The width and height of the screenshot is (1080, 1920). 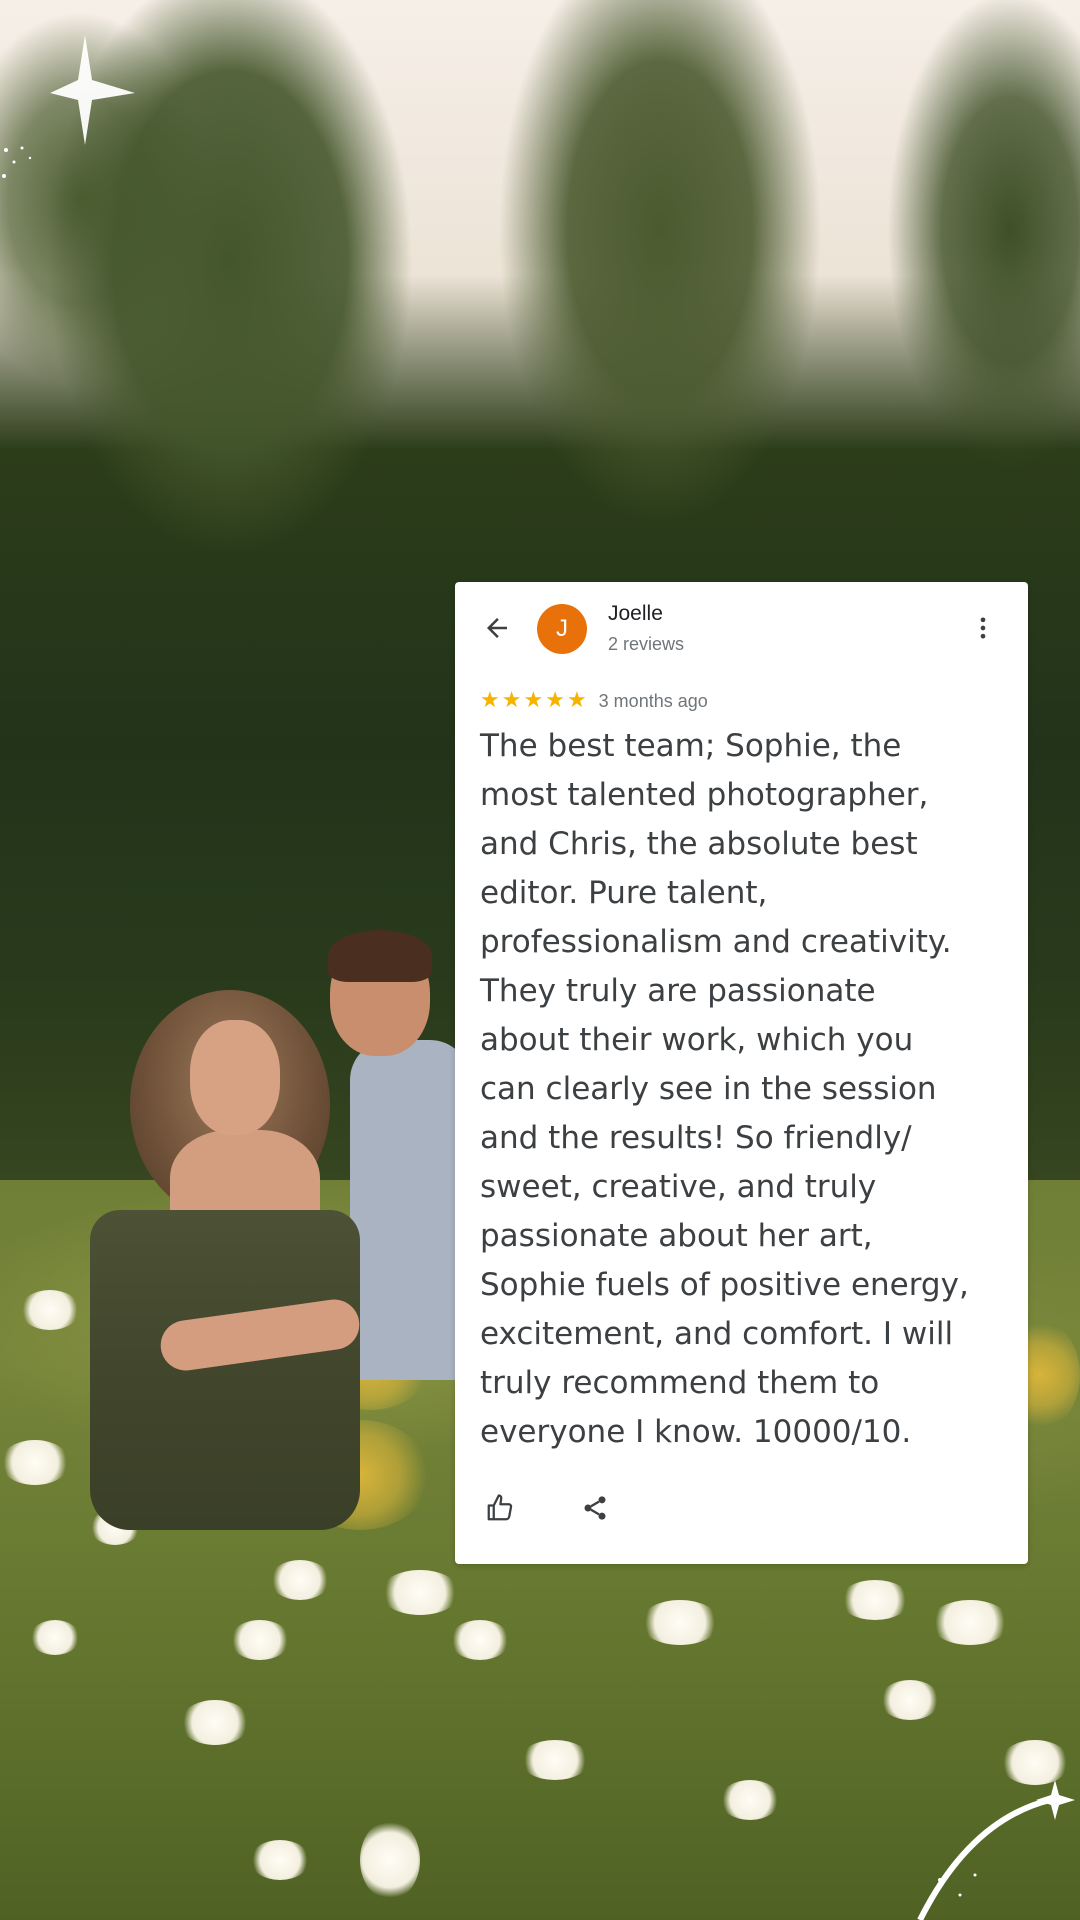 What do you see at coordinates (646, 644) in the screenshot?
I see `review-count: 2 reviews` at bounding box center [646, 644].